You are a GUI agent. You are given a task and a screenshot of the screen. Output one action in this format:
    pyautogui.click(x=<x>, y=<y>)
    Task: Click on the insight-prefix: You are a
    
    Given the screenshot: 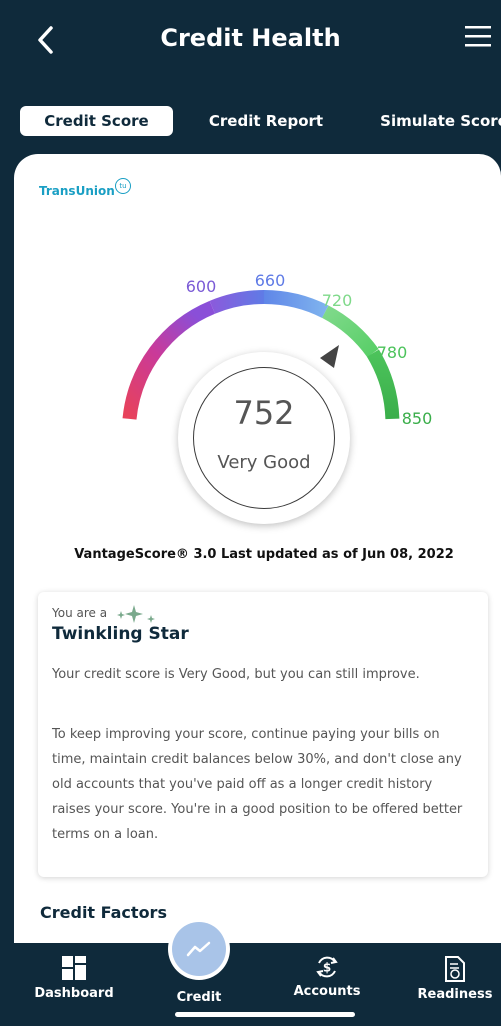 What is the action you would take?
    pyautogui.click(x=80, y=613)
    